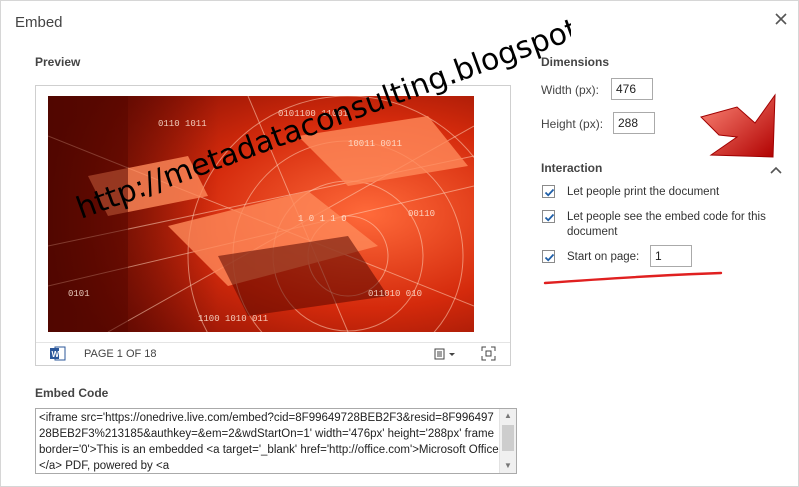 The height and width of the screenshot is (487, 799). Describe the element at coordinates (508, 438) in the screenshot. I see `scroll-thumb` at that location.